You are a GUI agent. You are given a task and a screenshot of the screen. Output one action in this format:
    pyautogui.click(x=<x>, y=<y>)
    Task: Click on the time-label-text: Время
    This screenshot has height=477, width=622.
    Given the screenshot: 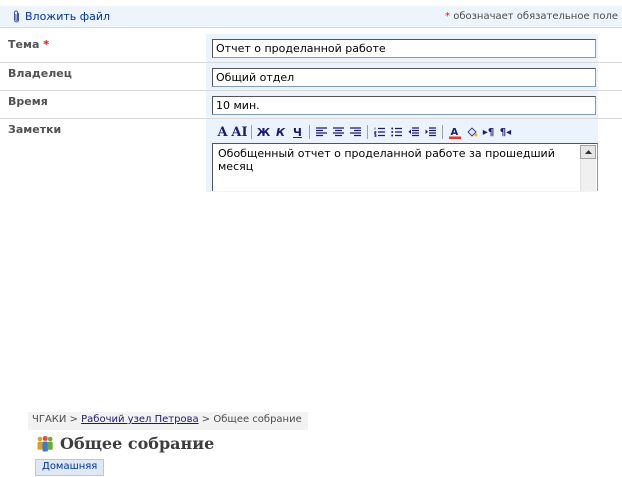 What is the action you would take?
    pyautogui.click(x=28, y=101)
    